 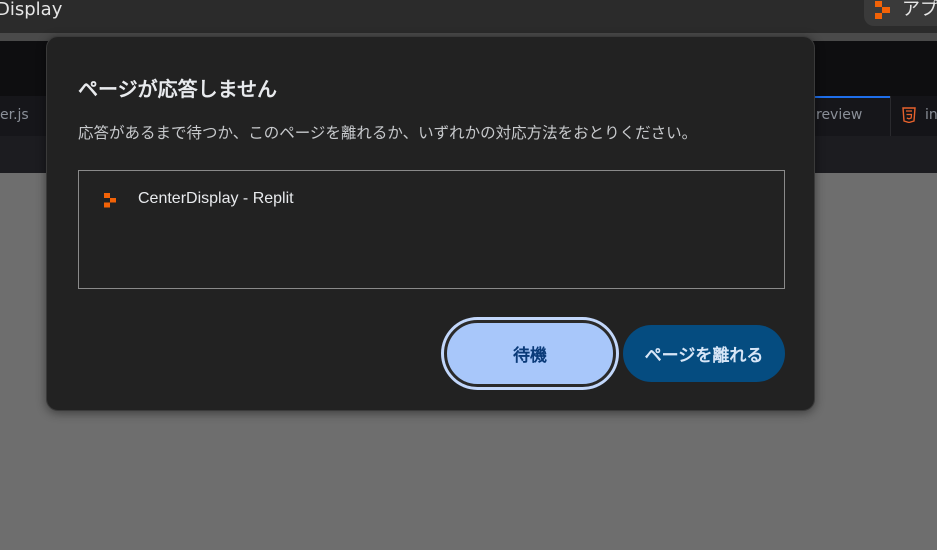 What do you see at coordinates (839, 115) in the screenshot?
I see `tab-preview: review` at bounding box center [839, 115].